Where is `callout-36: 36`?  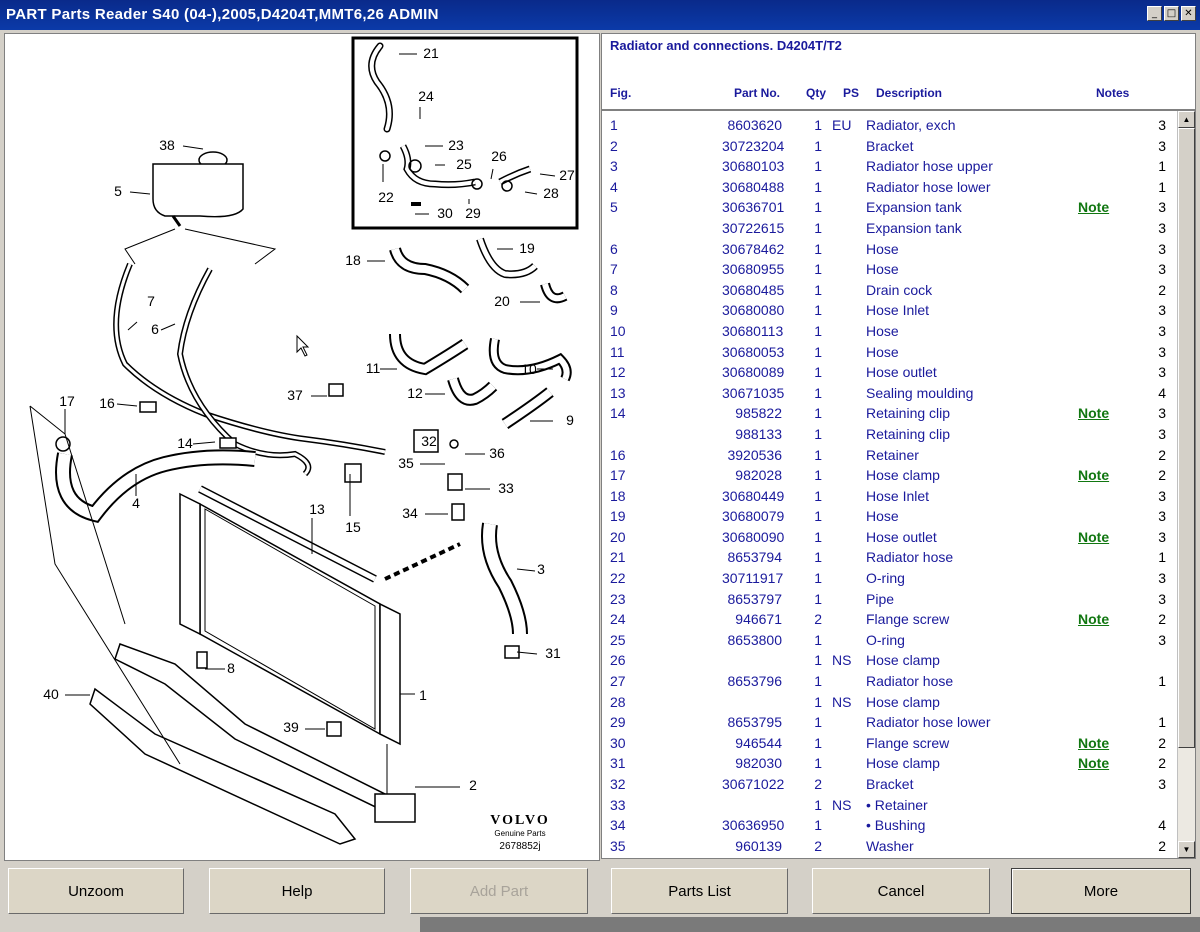 callout-36: 36 is located at coordinates (497, 453).